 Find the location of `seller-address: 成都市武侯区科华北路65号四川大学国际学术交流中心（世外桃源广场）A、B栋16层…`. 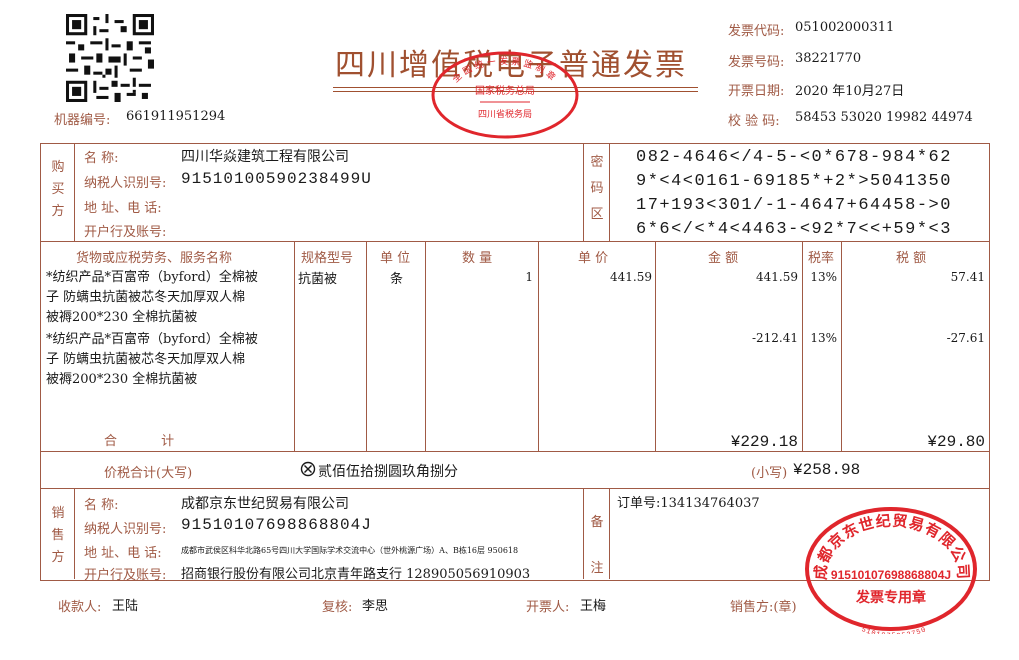

seller-address: 成都市武侯区科华北路65号四川大学国际学术交流中心（世外桃源广场）A、B栋16层… is located at coordinates (350, 550).